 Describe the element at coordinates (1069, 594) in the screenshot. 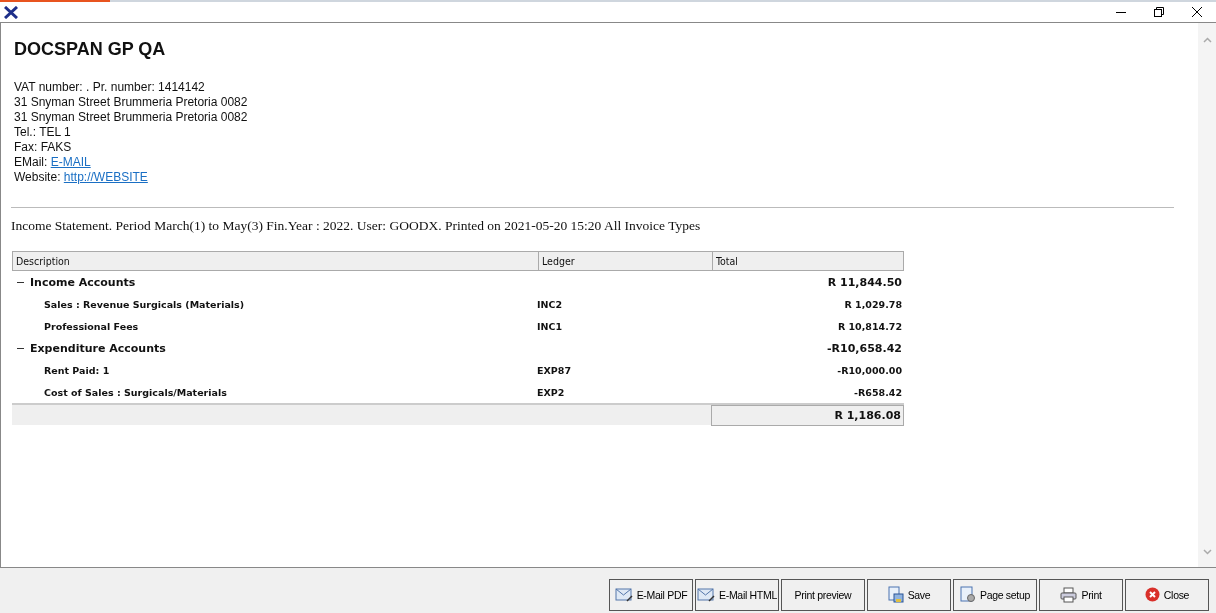

I see `printer-icon` at that location.